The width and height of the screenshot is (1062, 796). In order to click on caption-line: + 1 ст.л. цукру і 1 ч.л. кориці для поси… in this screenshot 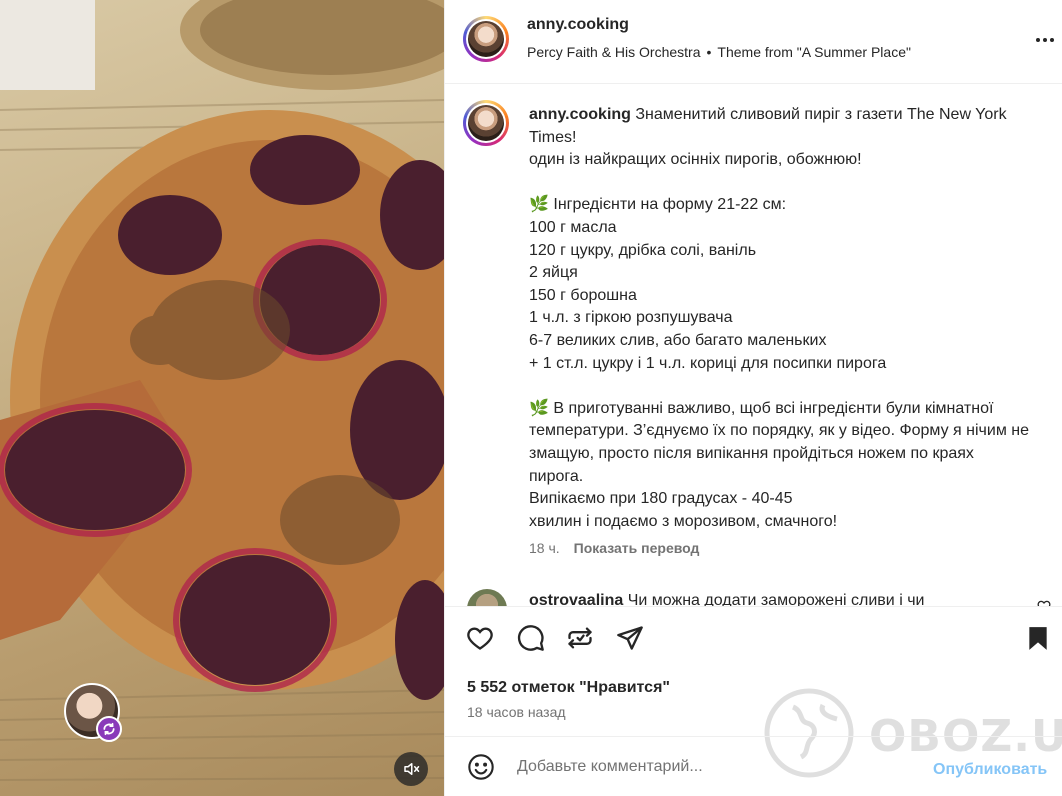, I will do `click(708, 363)`.